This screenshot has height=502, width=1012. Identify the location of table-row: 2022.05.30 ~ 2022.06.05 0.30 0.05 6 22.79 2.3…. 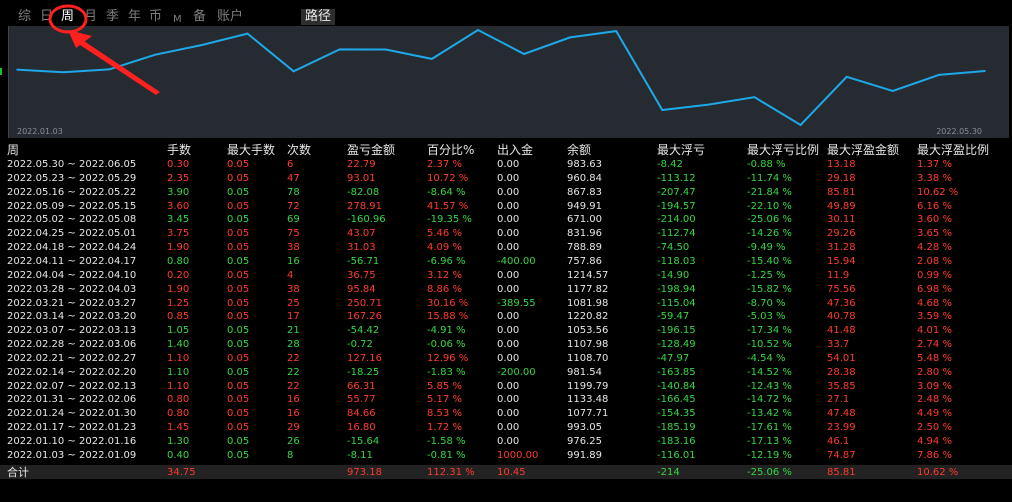
(500, 164).